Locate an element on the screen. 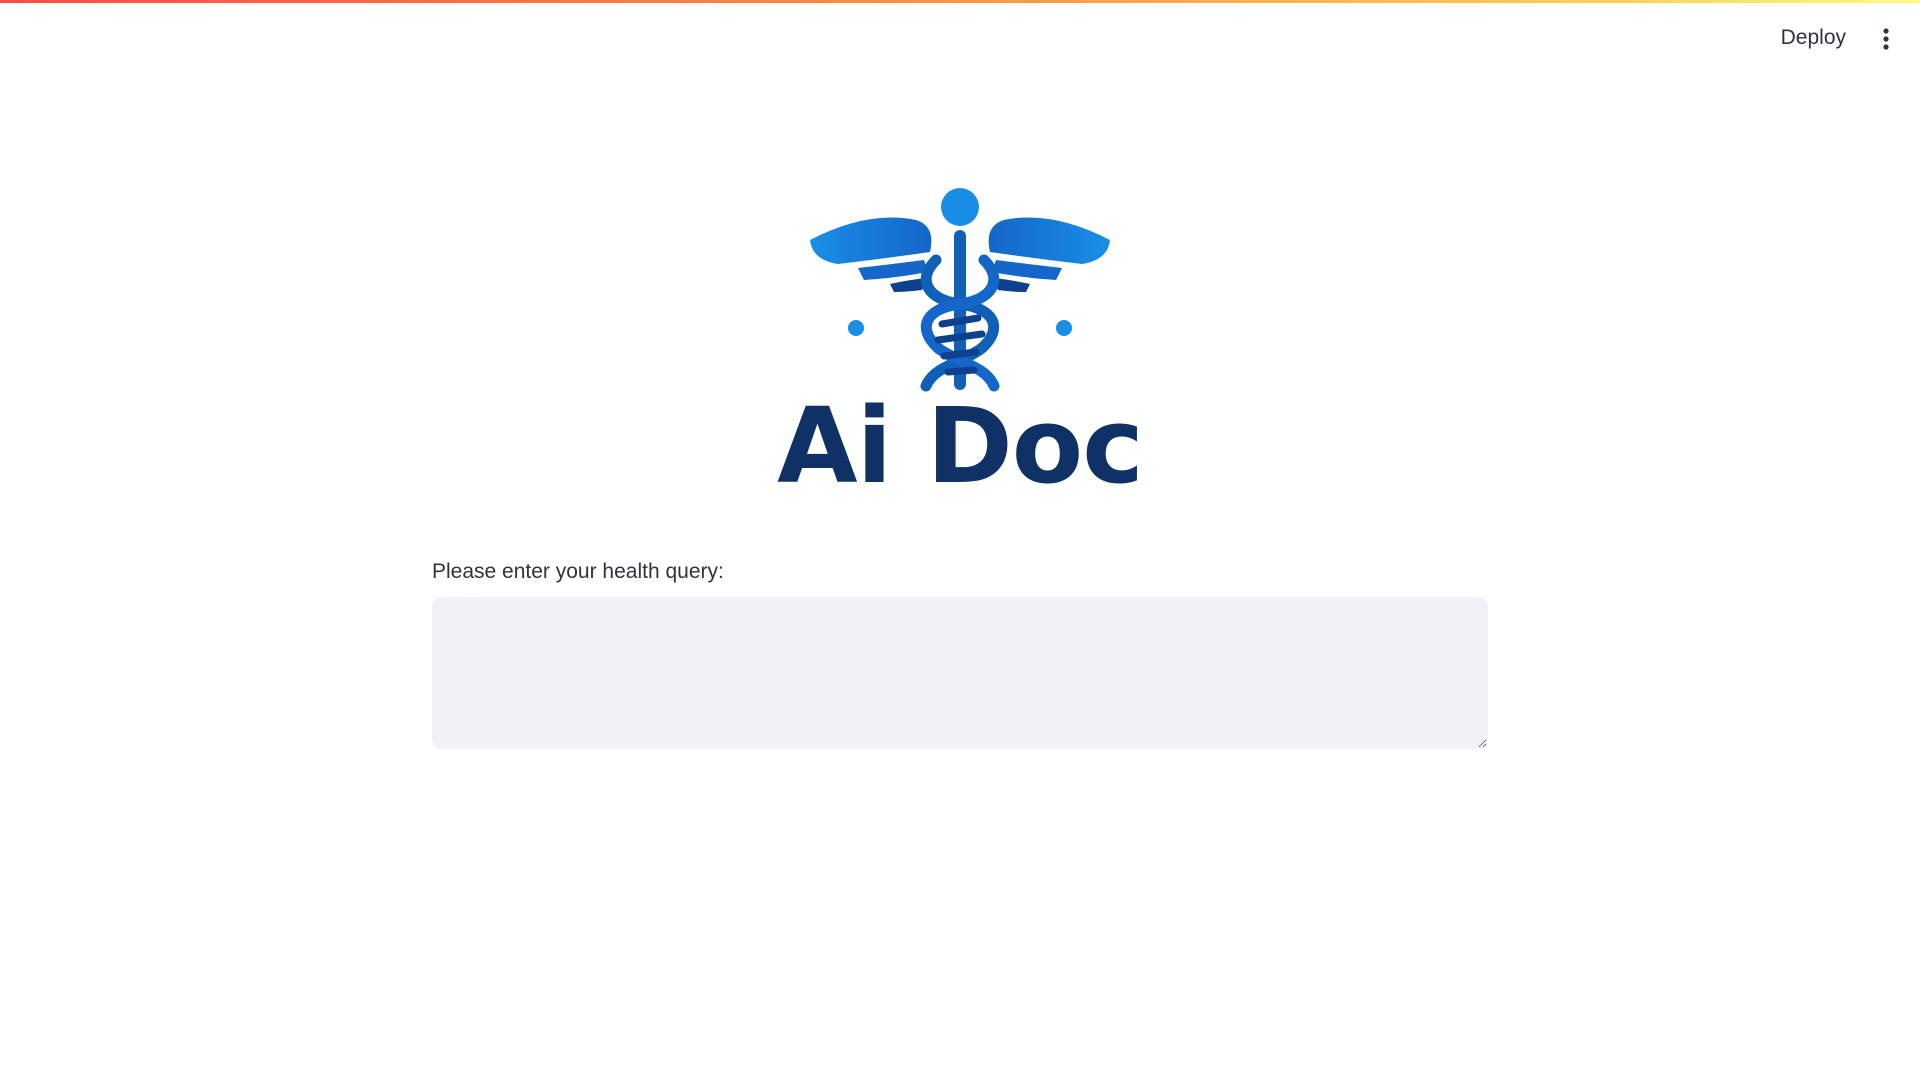 This screenshot has width=1920, height=1080. logo-wordmark: Ai Doc is located at coordinates (960, 446).